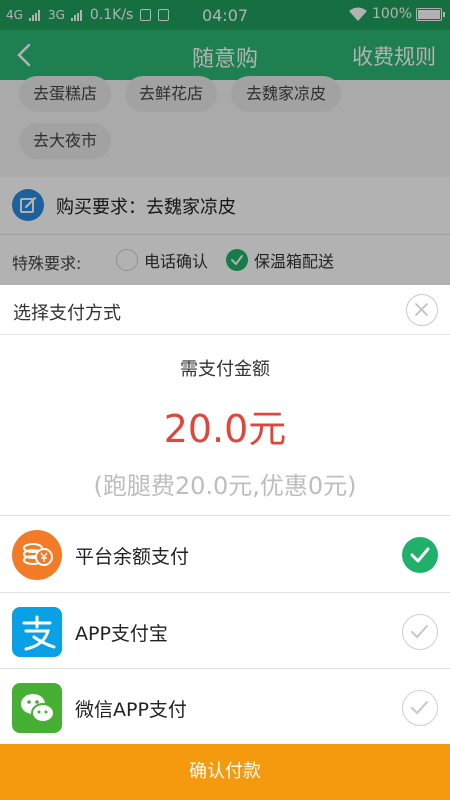 Image resolution: width=450 pixels, height=800 pixels. What do you see at coordinates (225, 707) in the screenshot?
I see `pay-method-wechat: 微信APP支付` at bounding box center [225, 707].